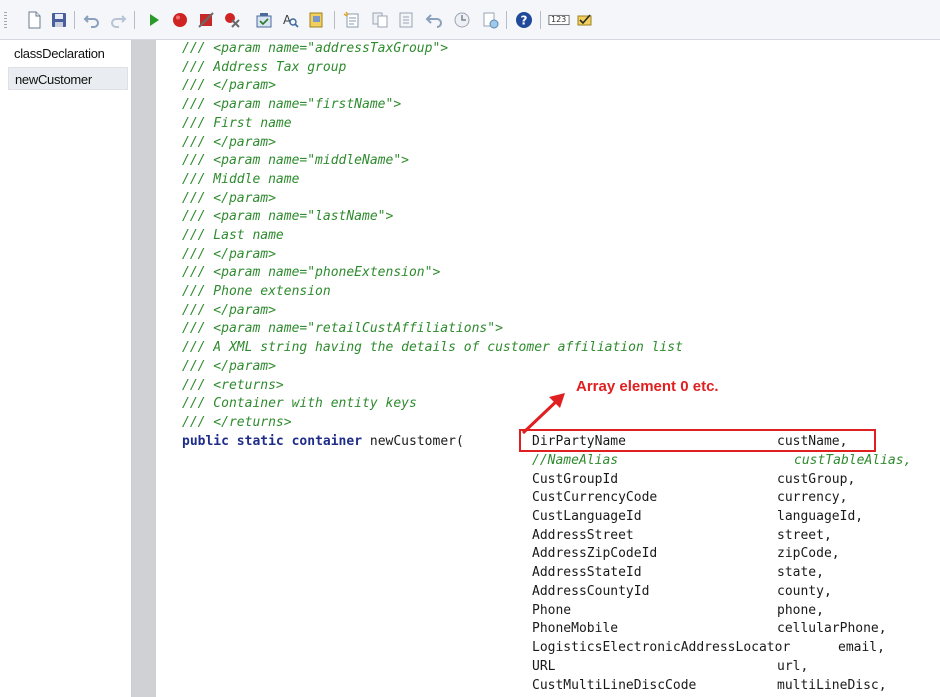 The height and width of the screenshot is (697, 940). I want to click on source-control-button, so click(490, 20).